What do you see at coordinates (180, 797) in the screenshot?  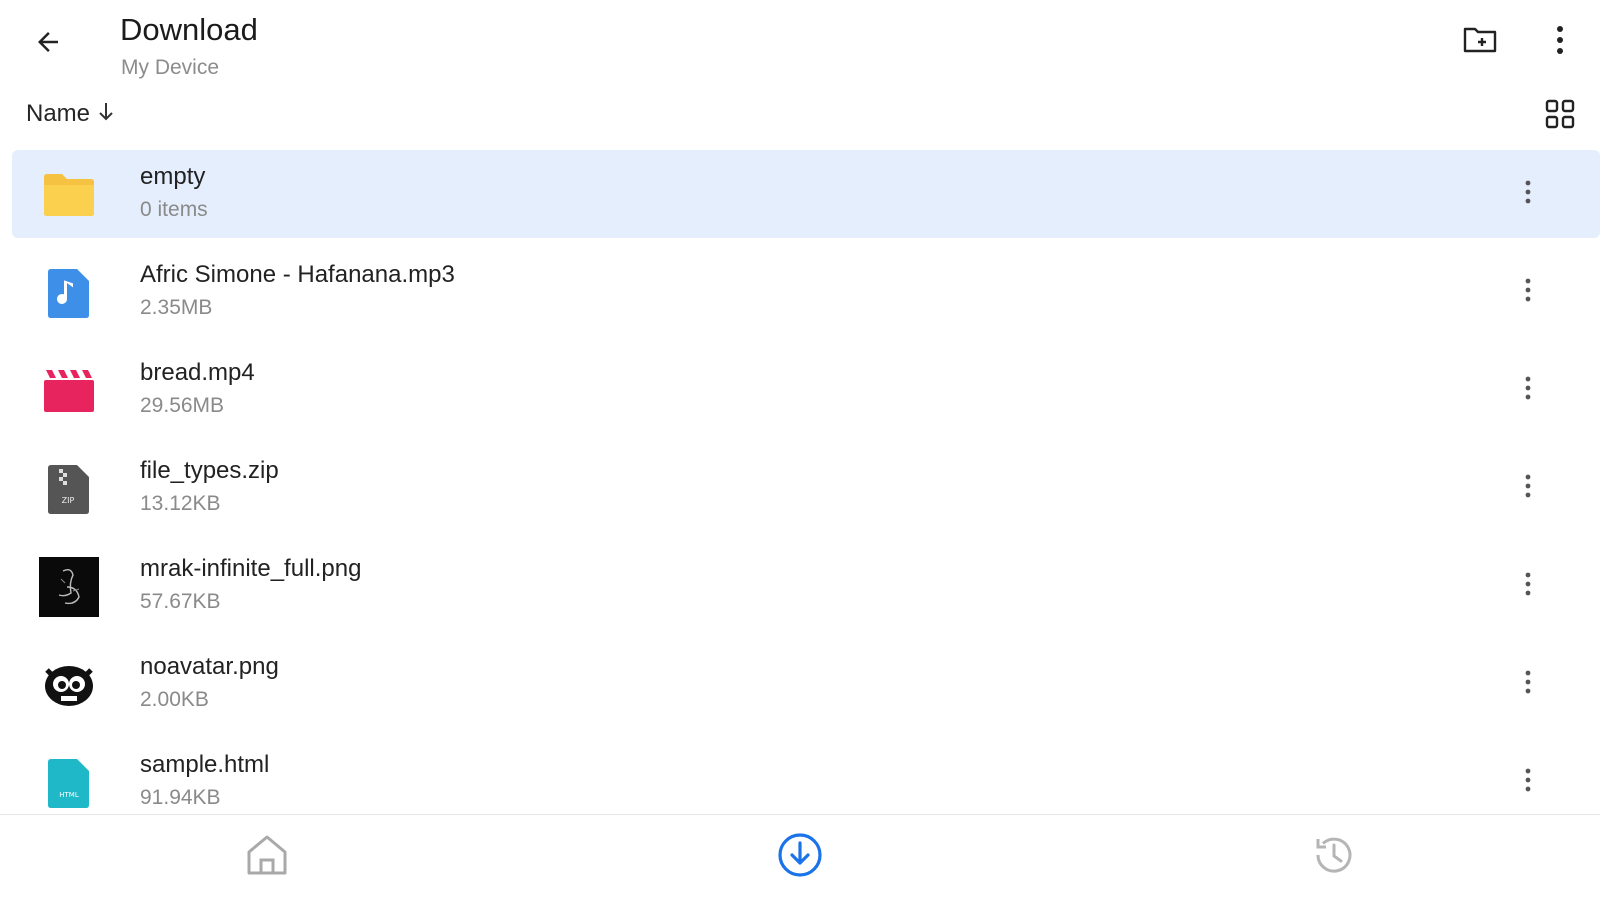 I see `file-meta: 91.94KB` at bounding box center [180, 797].